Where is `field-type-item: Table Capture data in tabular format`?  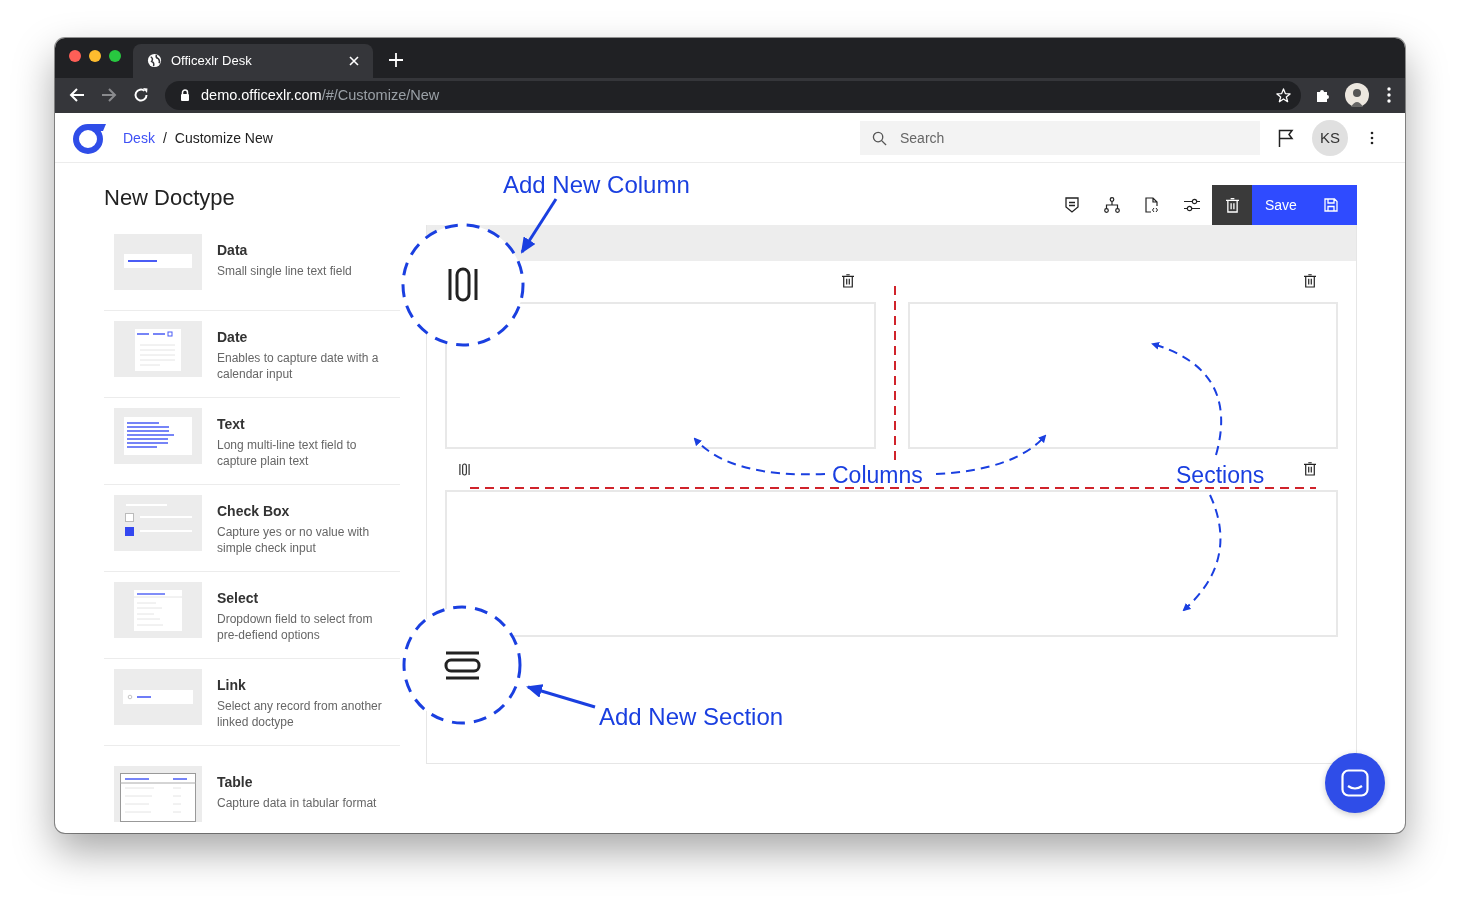
field-type-item: Table Capture data in tabular format is located at coordinates (252, 789).